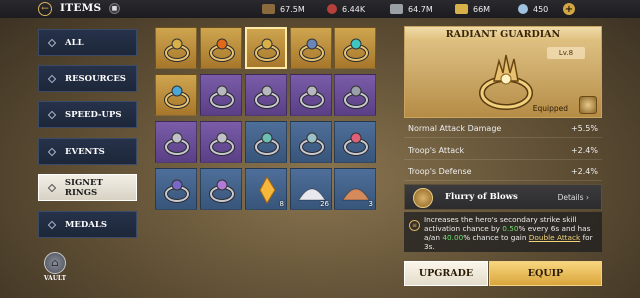 This screenshot has width=640, height=298. I want to click on upgrade-button: UPGRADE, so click(446, 273).